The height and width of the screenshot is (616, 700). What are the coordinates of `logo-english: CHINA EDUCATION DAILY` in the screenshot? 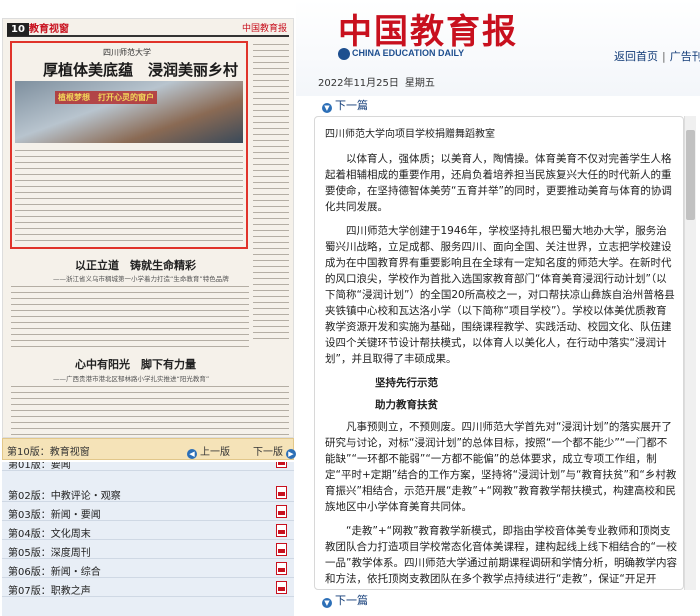 It's located at (408, 53).